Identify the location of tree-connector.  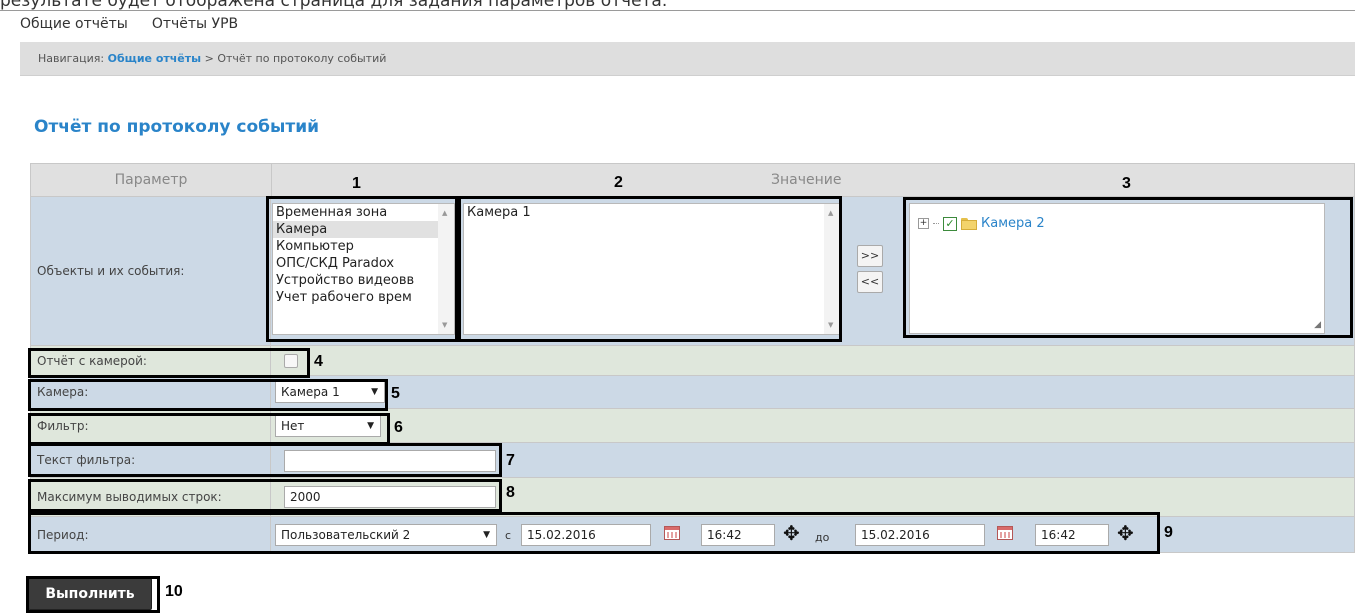
(936, 223).